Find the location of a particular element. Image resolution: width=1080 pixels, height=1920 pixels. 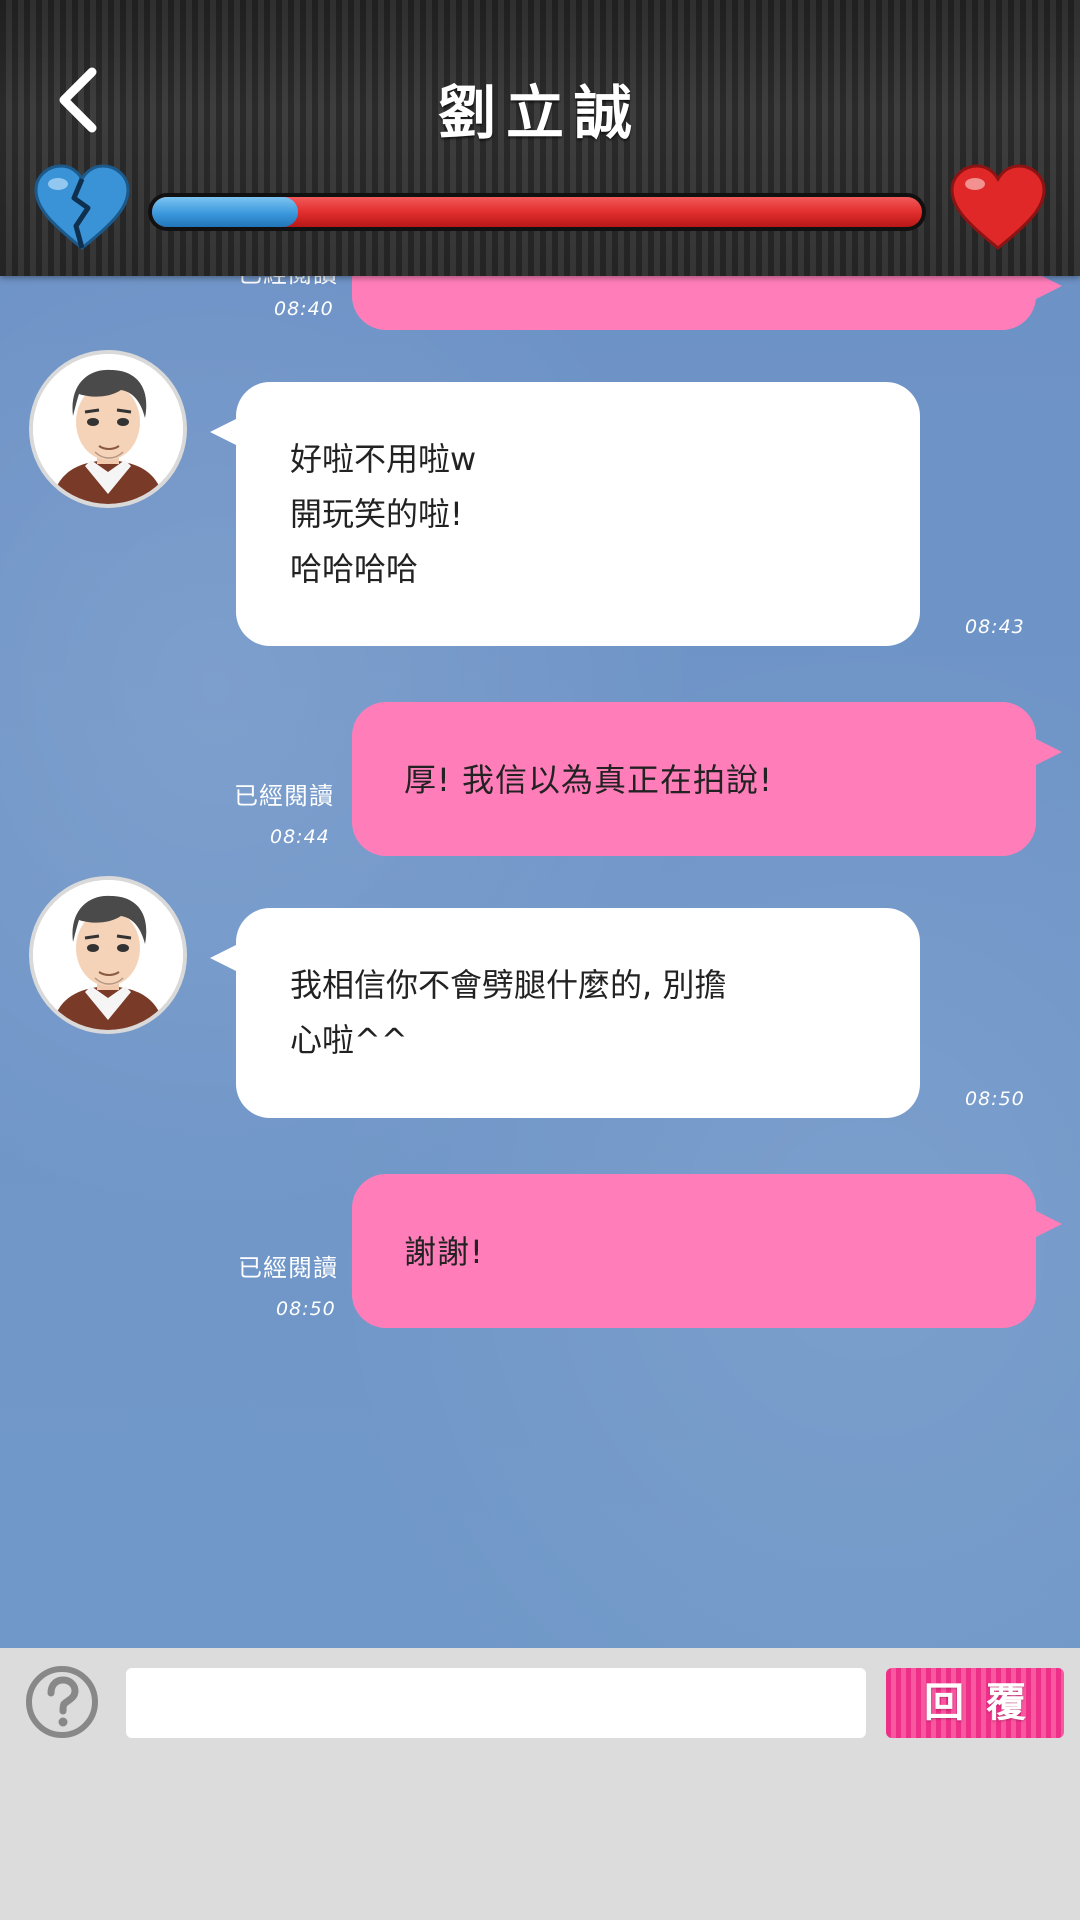

heart-icon is located at coordinates (998, 207).